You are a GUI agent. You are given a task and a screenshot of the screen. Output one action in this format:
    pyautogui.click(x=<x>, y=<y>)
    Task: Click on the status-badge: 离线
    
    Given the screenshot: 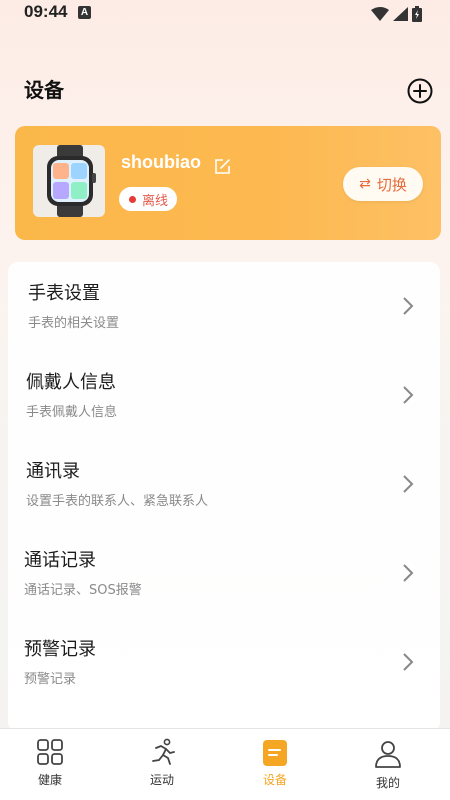 What is the action you would take?
    pyautogui.click(x=148, y=199)
    